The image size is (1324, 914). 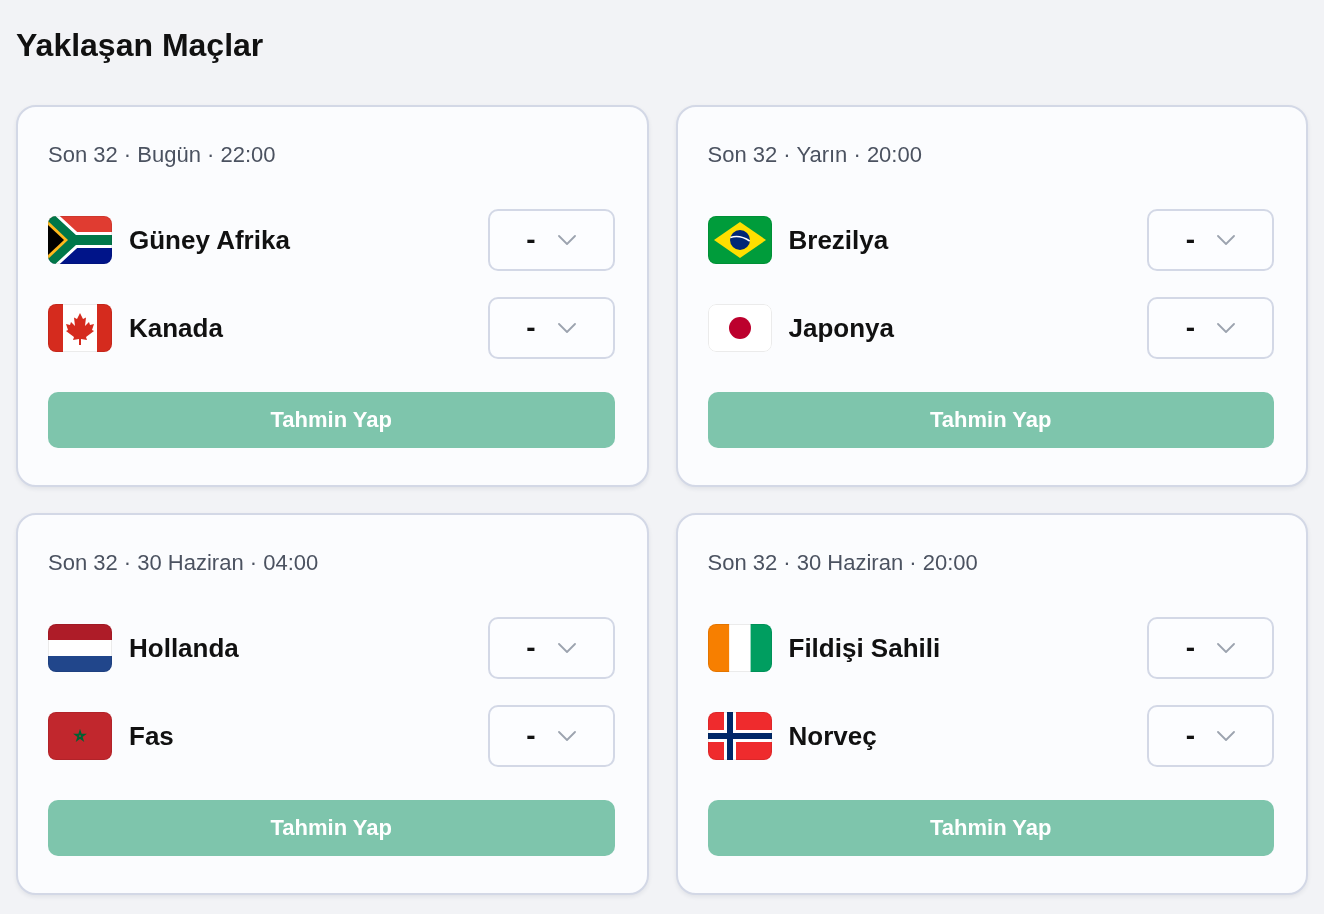 What do you see at coordinates (832, 736) in the screenshot?
I see `team-name: Norveç` at bounding box center [832, 736].